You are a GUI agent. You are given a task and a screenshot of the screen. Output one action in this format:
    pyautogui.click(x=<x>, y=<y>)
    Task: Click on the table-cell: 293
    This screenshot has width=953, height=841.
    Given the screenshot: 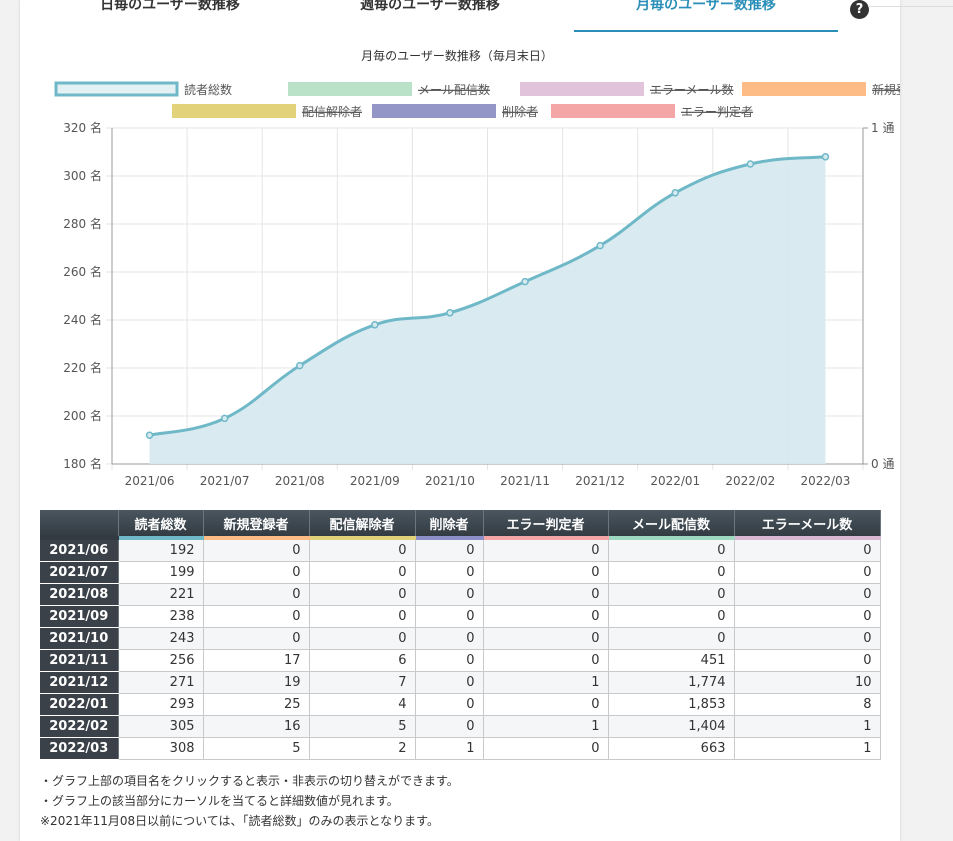 What is the action you would take?
    pyautogui.click(x=160, y=704)
    